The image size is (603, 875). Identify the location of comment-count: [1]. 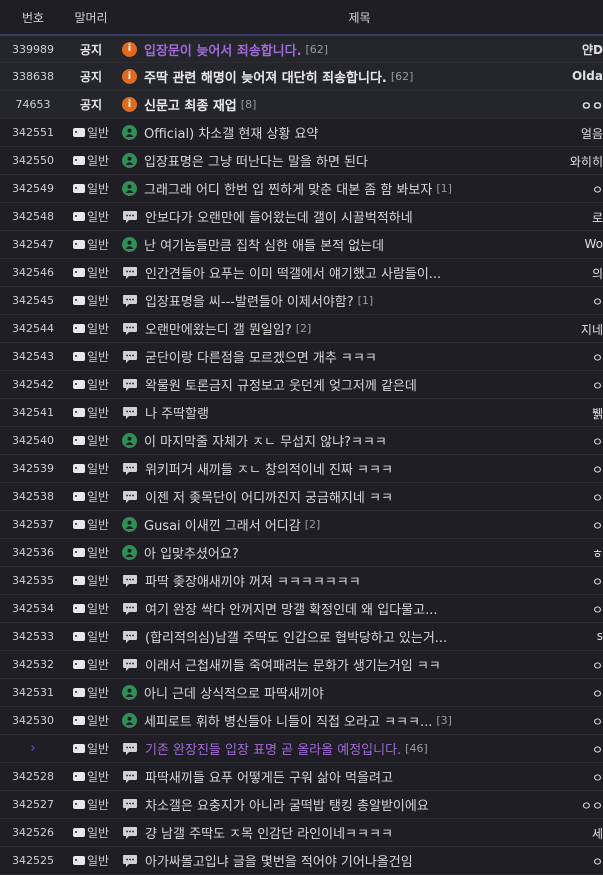
(444, 188).